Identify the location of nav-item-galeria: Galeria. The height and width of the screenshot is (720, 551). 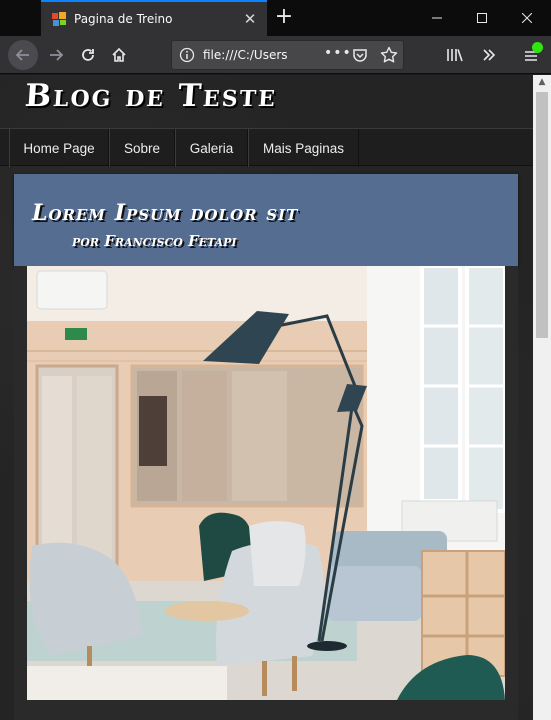
(211, 148).